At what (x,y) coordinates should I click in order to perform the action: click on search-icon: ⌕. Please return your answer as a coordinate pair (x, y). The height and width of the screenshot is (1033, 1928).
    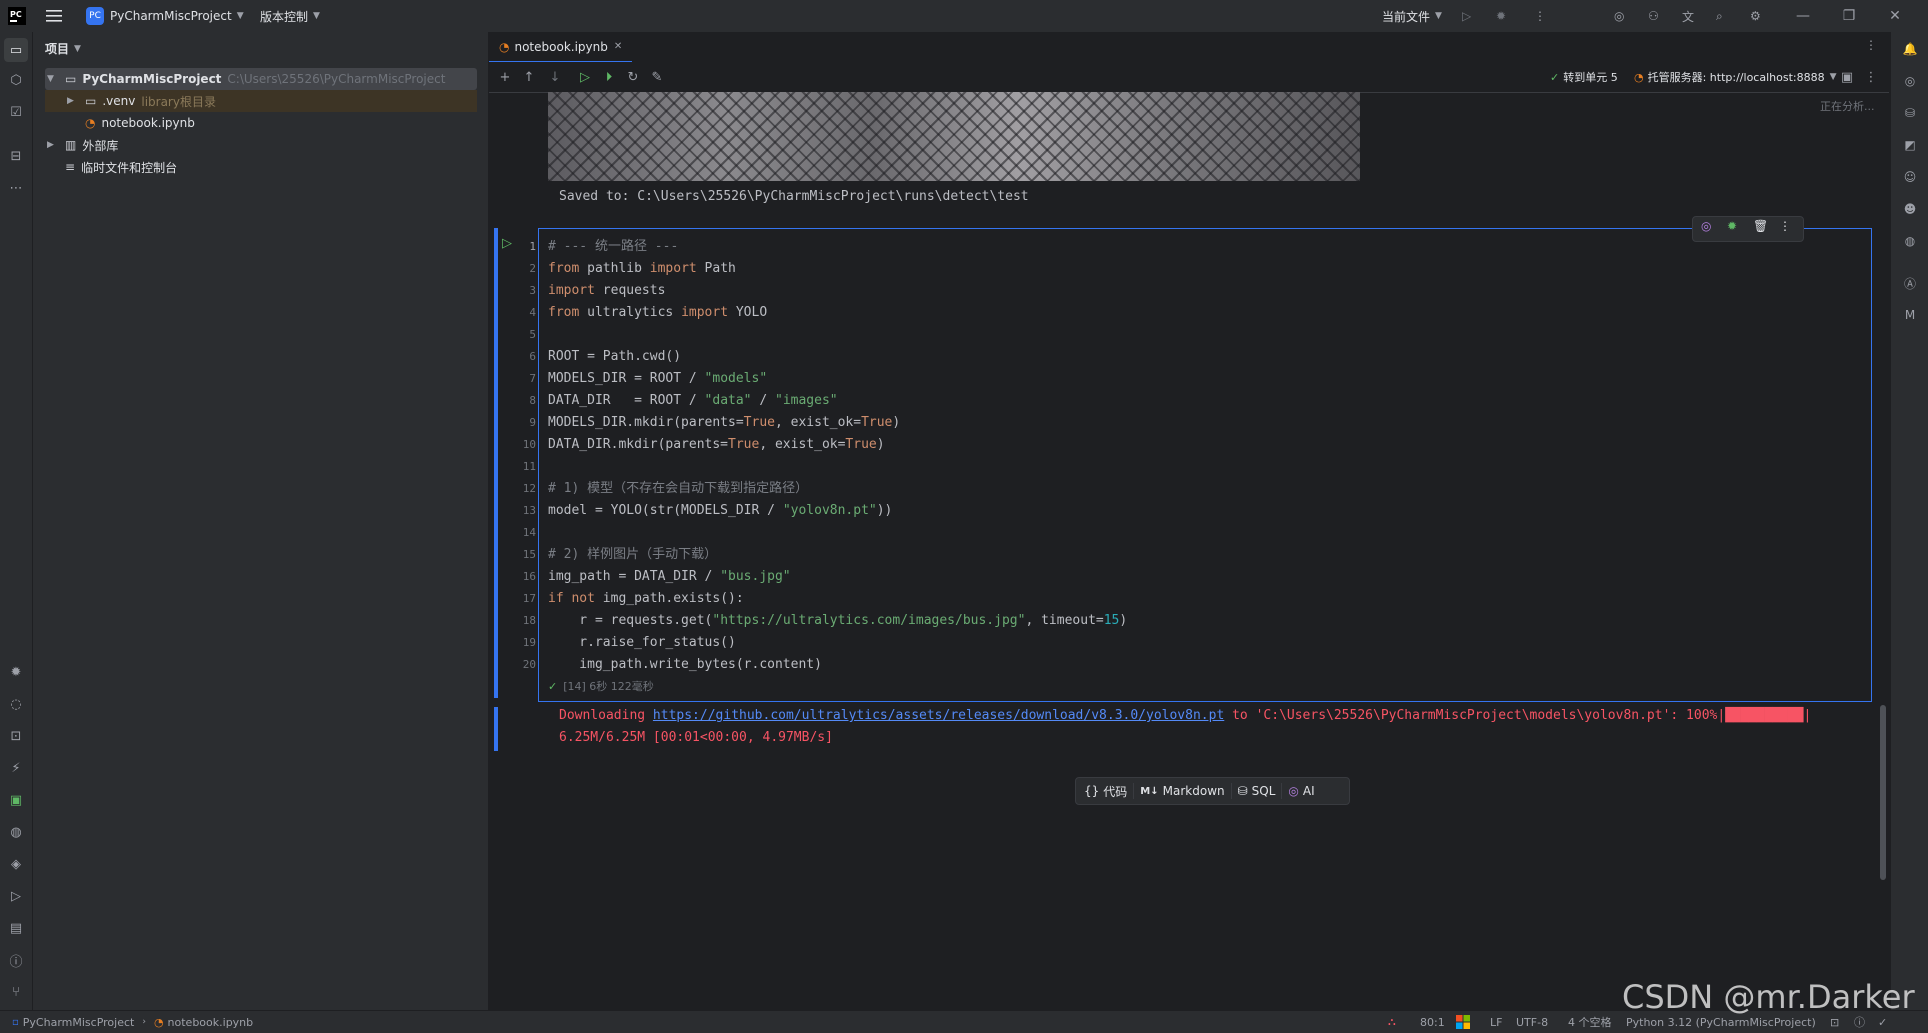
    Looking at the image, I should click on (1719, 16).